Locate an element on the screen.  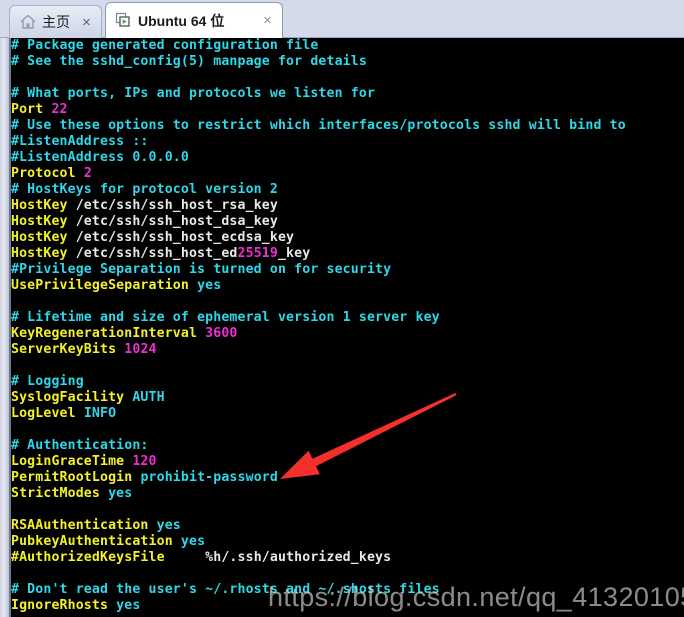
text-span-path: /etc/ssh/ssh_host_ecdsa_key is located at coordinates (185, 237).